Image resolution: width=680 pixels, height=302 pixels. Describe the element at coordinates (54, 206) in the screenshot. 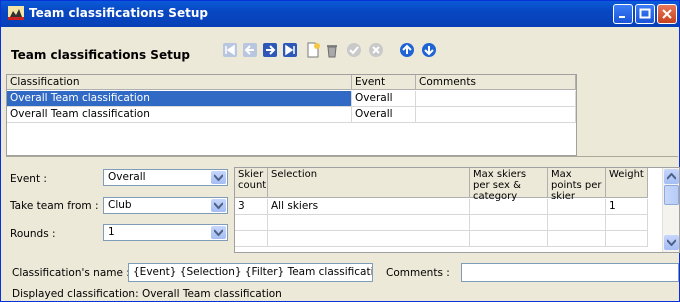

I see `team-from-label: Take team from :` at that location.